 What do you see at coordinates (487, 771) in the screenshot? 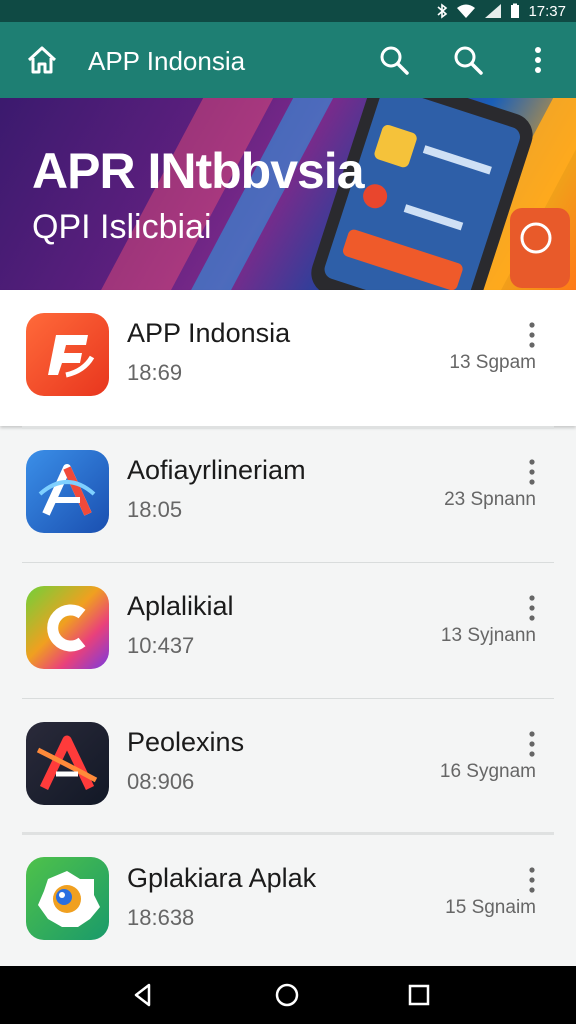
I see `app-size: 16 Sygnam` at bounding box center [487, 771].